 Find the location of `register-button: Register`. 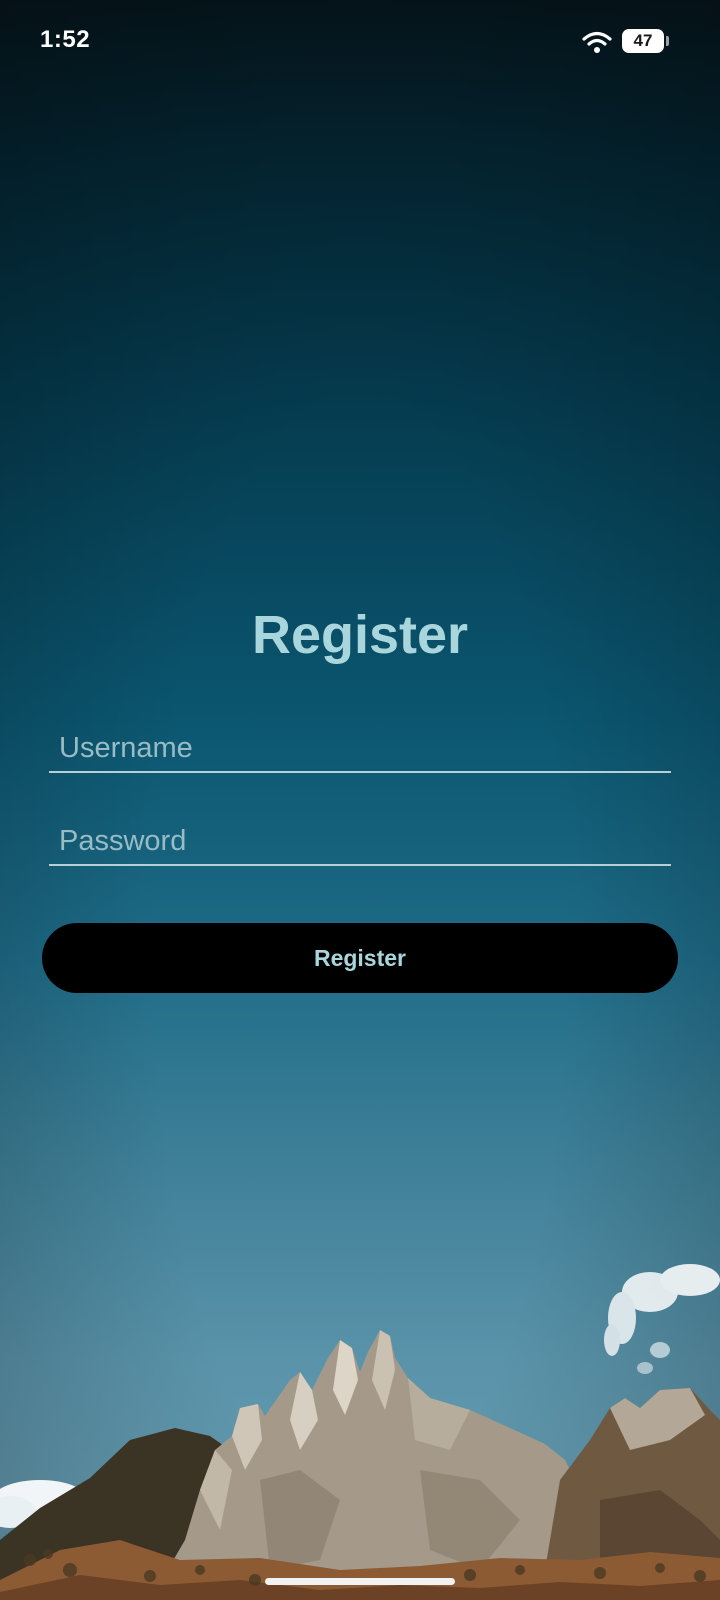

register-button: Register is located at coordinates (360, 958).